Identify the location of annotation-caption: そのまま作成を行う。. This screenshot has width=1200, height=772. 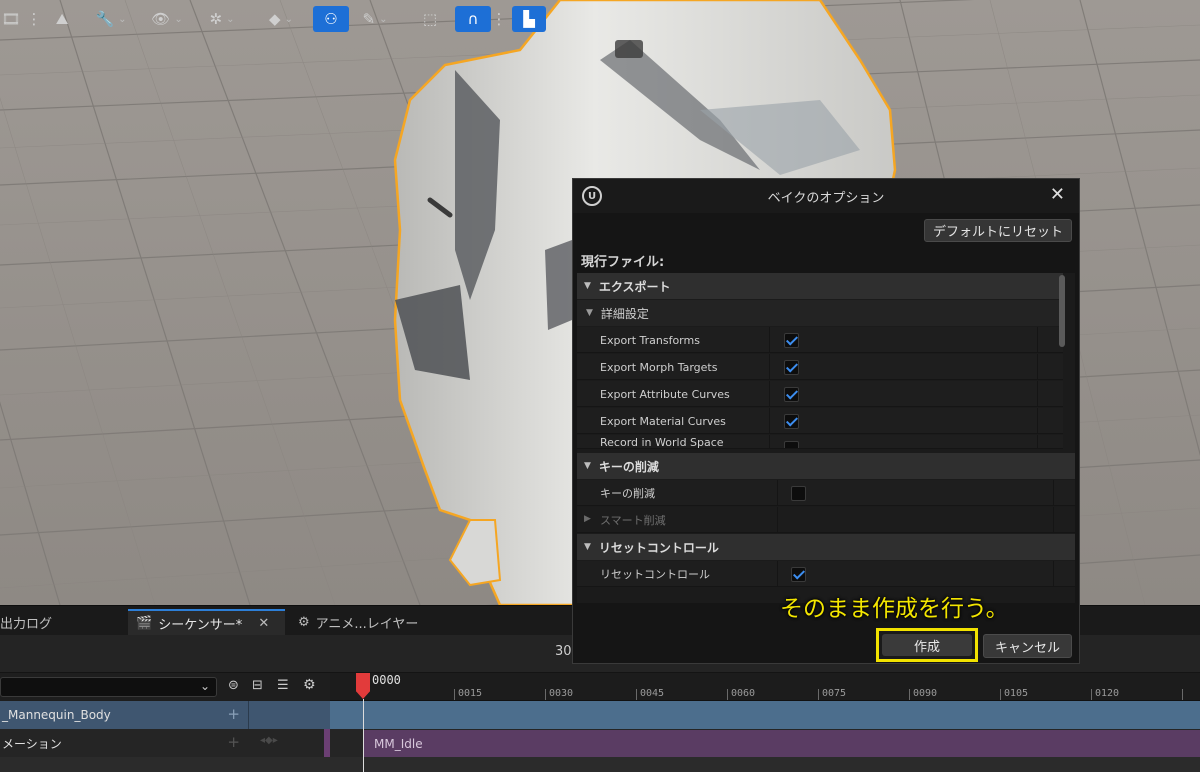
(894, 609).